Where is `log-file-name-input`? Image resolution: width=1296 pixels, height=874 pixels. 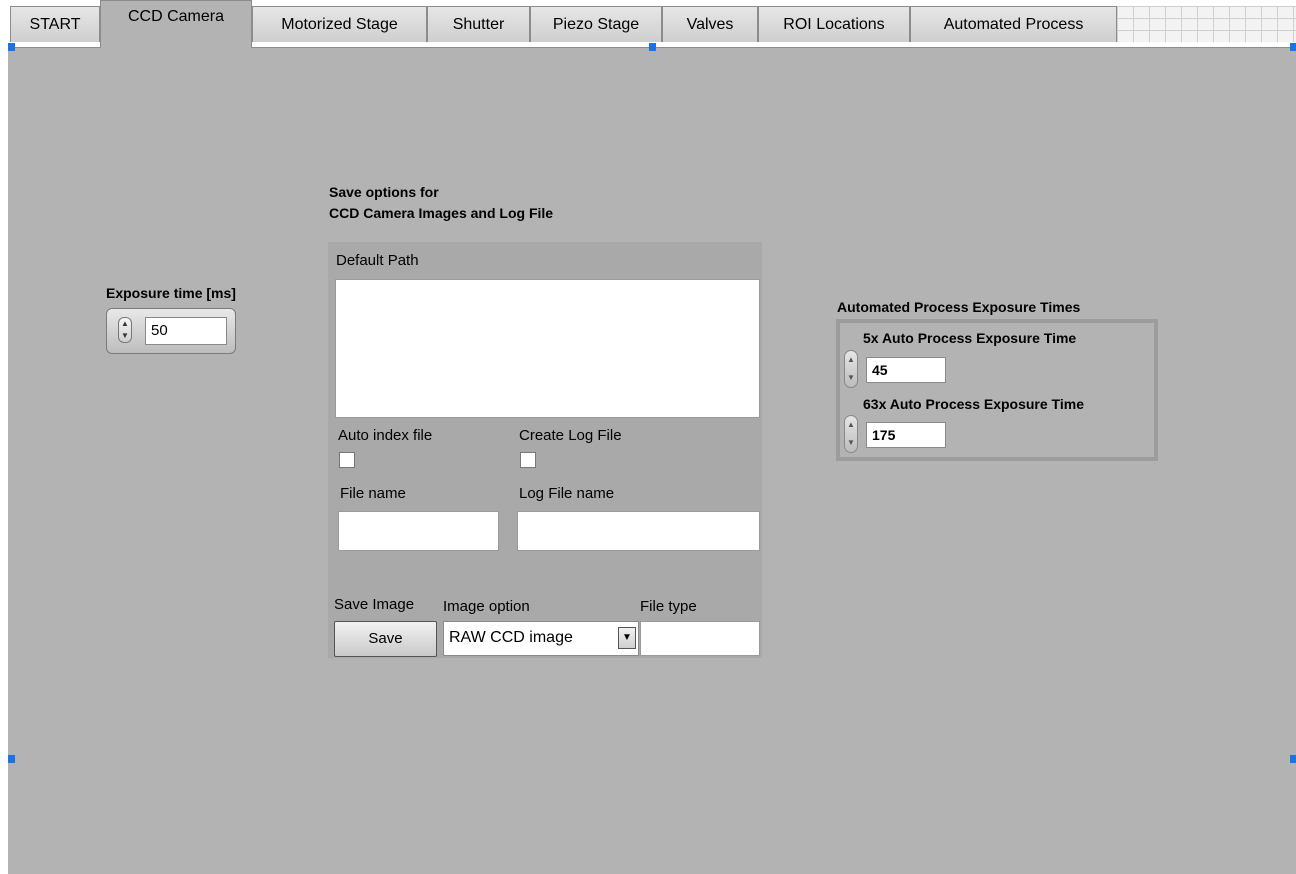
log-file-name-input is located at coordinates (638, 531).